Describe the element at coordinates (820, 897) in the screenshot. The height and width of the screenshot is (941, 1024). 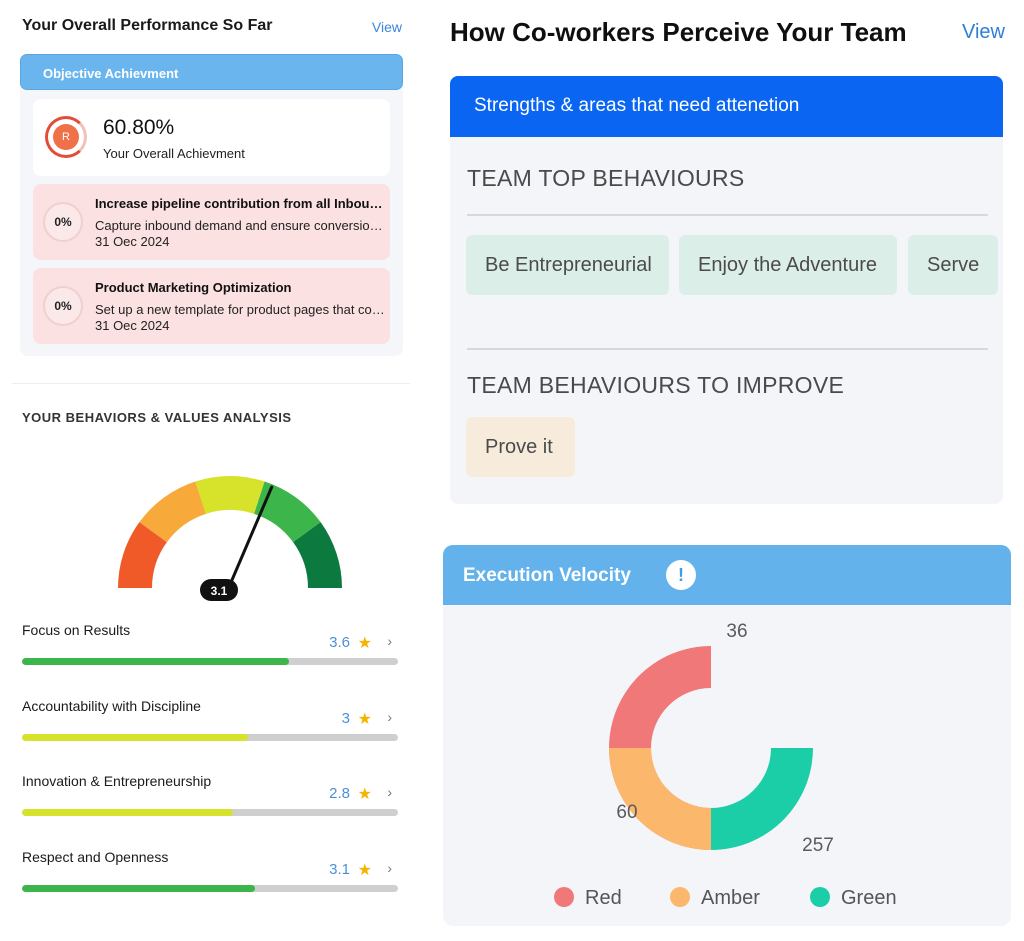
I see `legend-marker-green` at that location.